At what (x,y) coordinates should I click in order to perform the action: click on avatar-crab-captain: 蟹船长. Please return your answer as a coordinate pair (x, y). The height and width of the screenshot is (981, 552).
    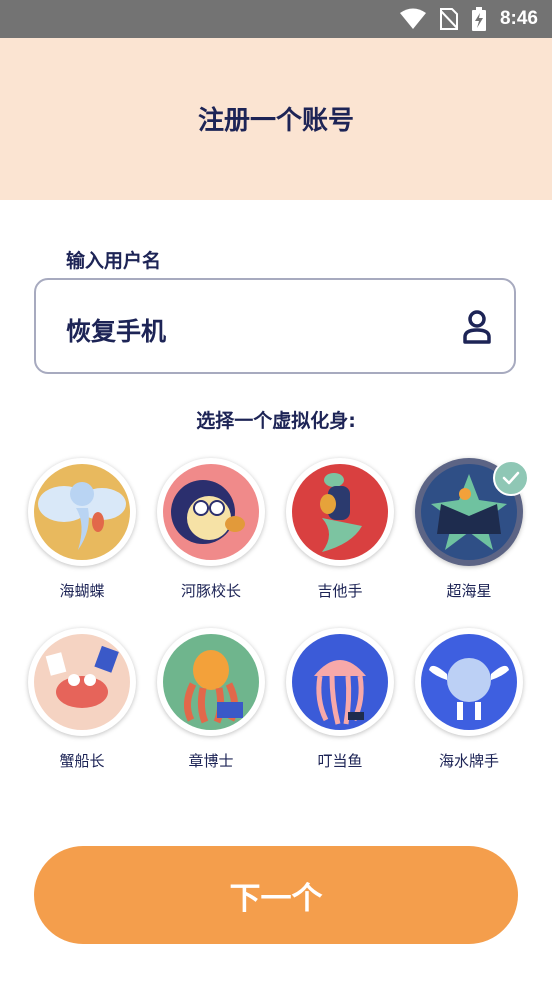
    Looking at the image, I should click on (82, 699).